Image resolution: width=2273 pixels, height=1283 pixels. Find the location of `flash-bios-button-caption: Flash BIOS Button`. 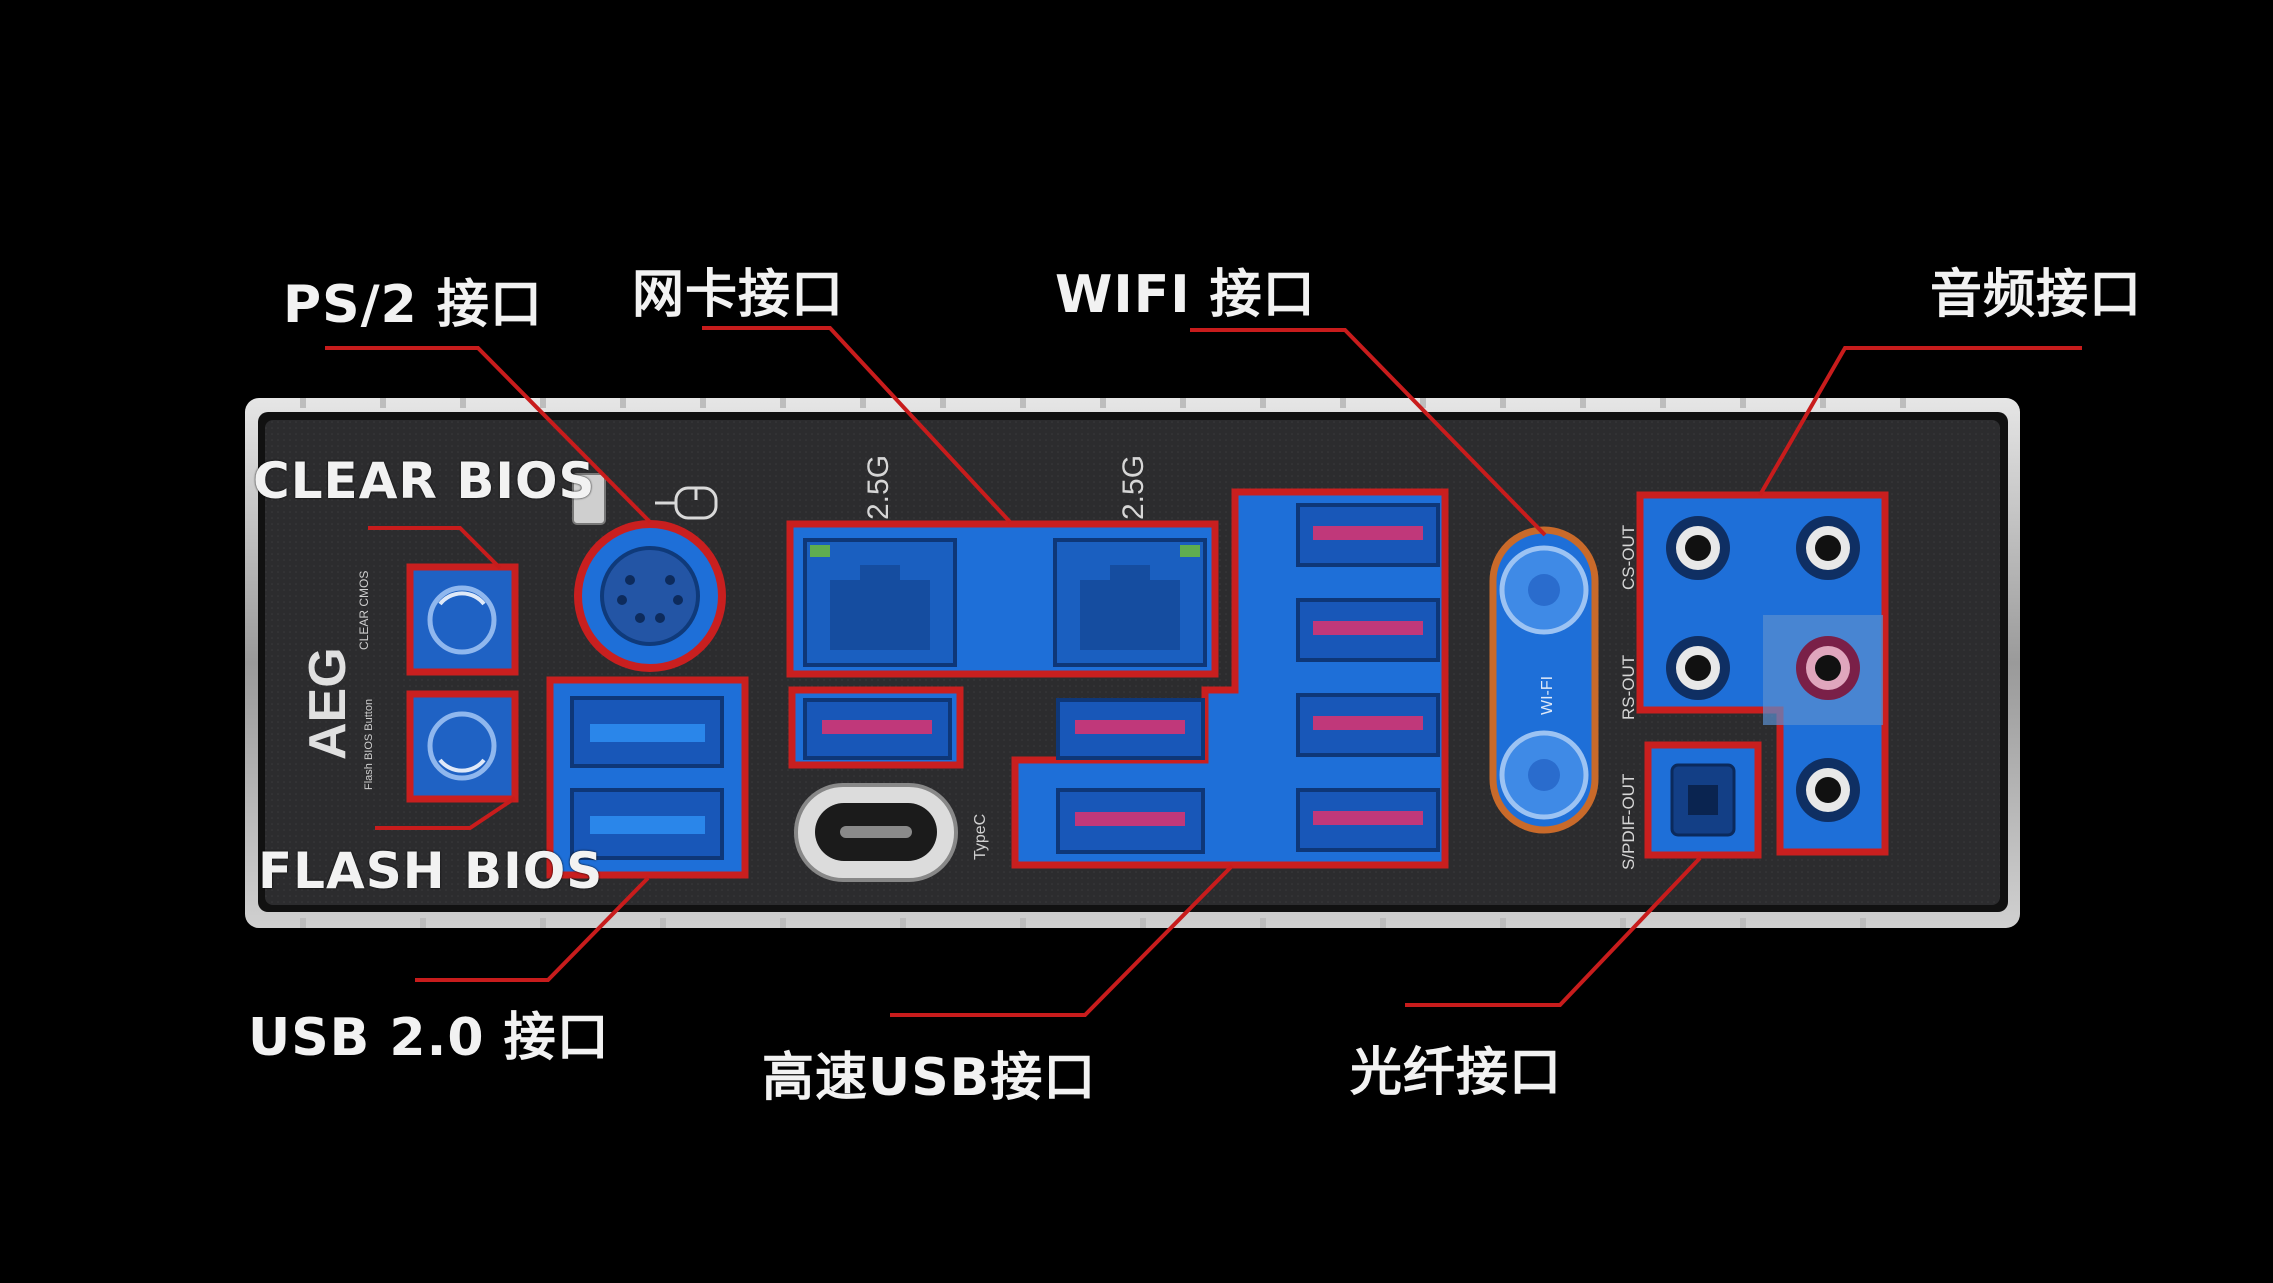

flash-bios-button-caption: Flash BIOS Button is located at coordinates (369, 744).